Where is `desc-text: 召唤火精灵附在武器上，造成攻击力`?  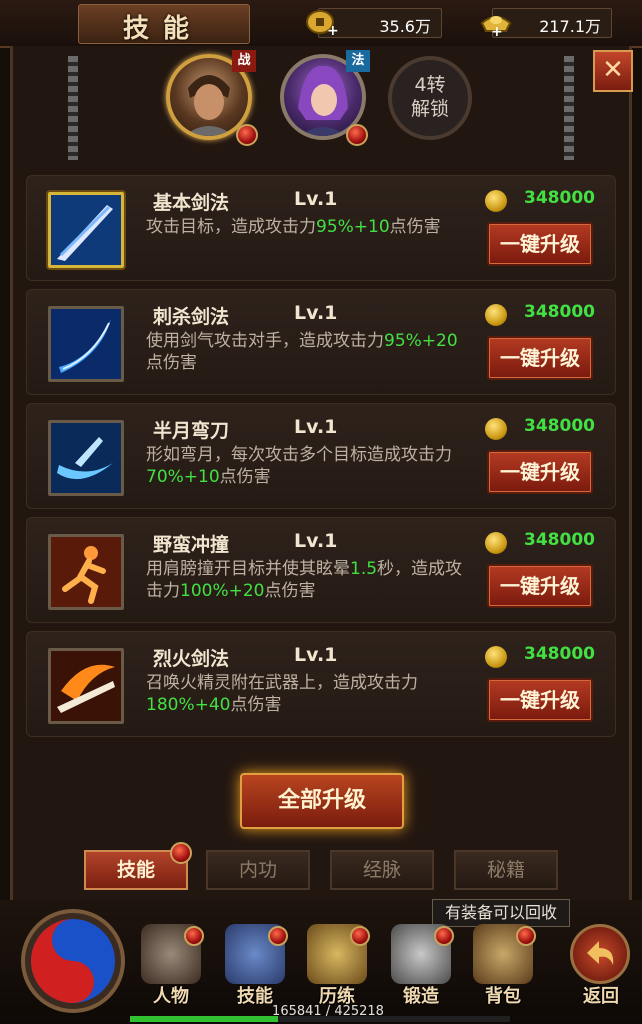
desc-text: 召唤火精灵附在武器上，造成攻击力 is located at coordinates (282, 683).